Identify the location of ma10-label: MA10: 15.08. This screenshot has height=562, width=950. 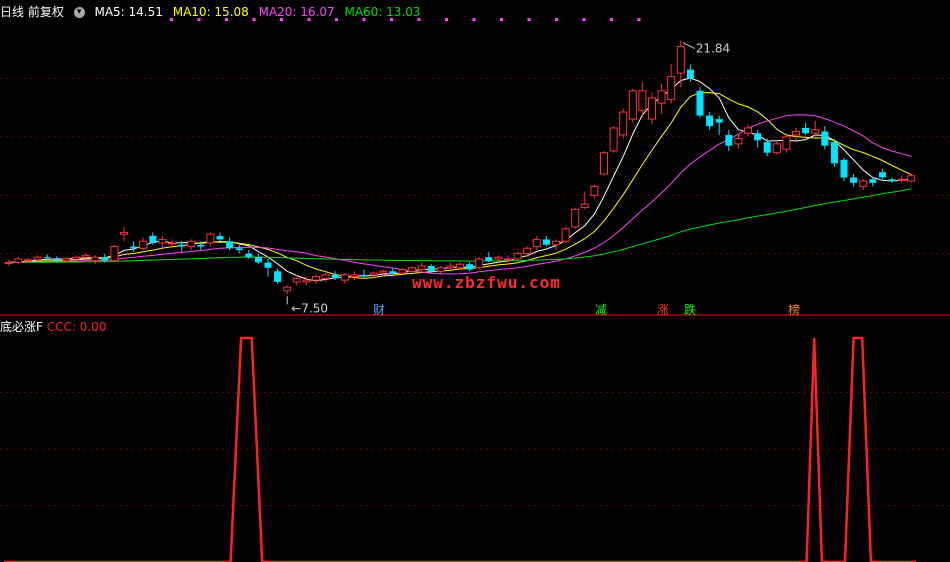
(210, 12).